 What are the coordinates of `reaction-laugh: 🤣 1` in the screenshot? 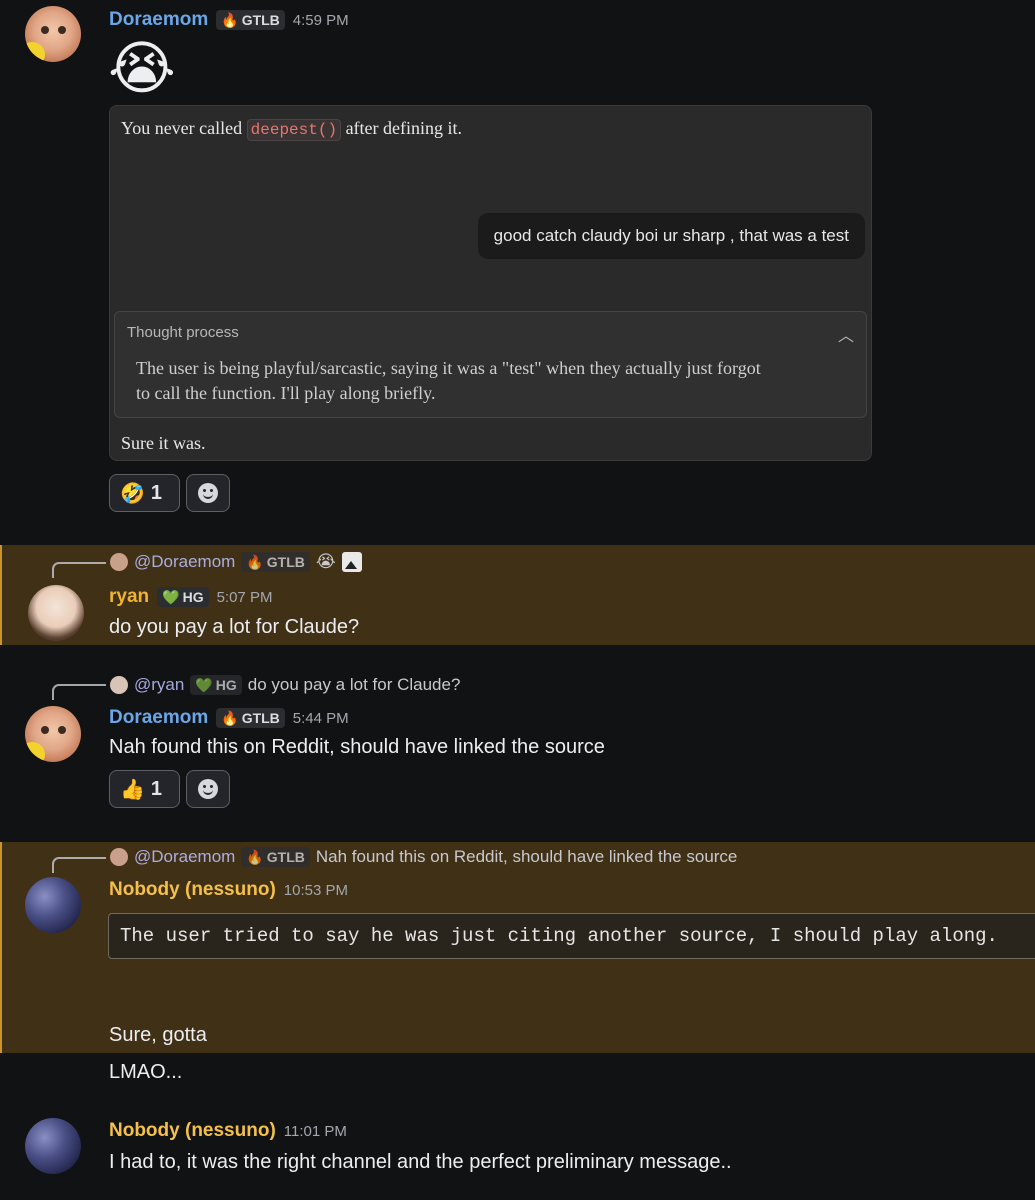 It's located at (144, 493).